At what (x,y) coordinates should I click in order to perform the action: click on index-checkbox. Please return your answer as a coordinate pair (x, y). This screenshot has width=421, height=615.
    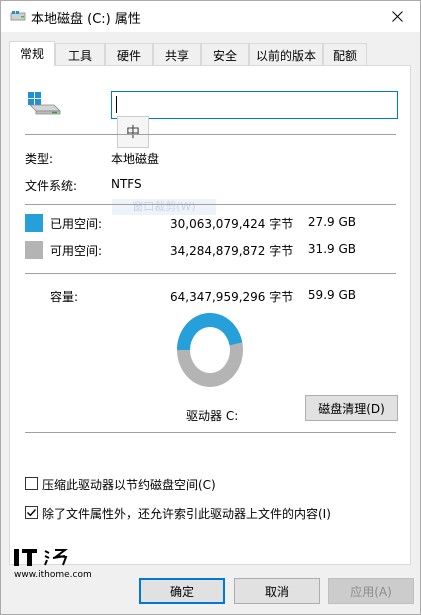
    Looking at the image, I should click on (31, 512).